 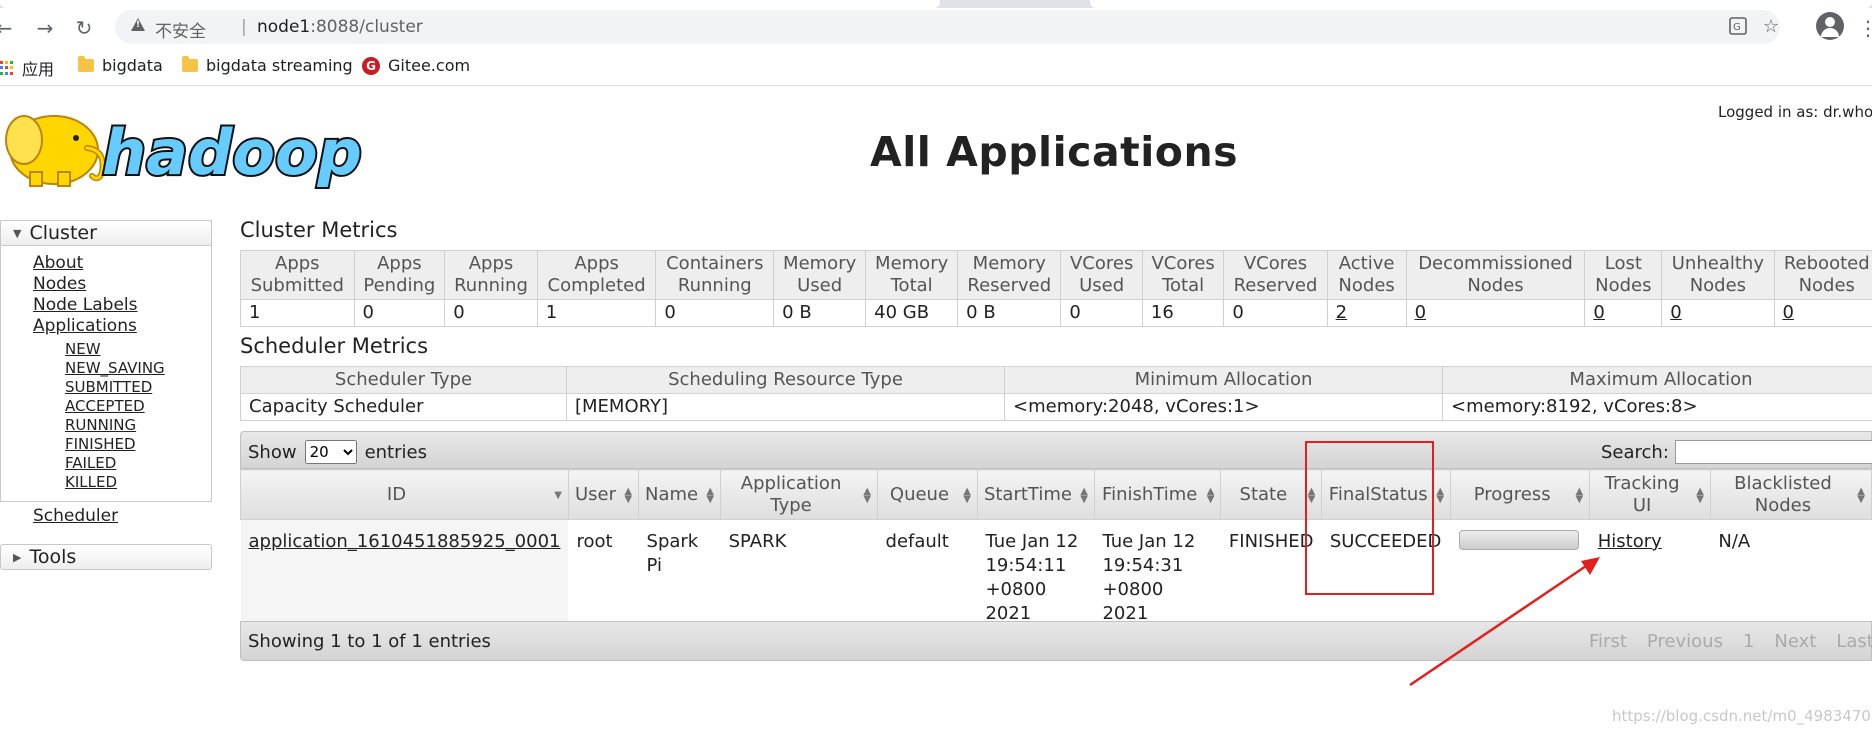 I want to click on search-label: Search:, so click(x=1635, y=452).